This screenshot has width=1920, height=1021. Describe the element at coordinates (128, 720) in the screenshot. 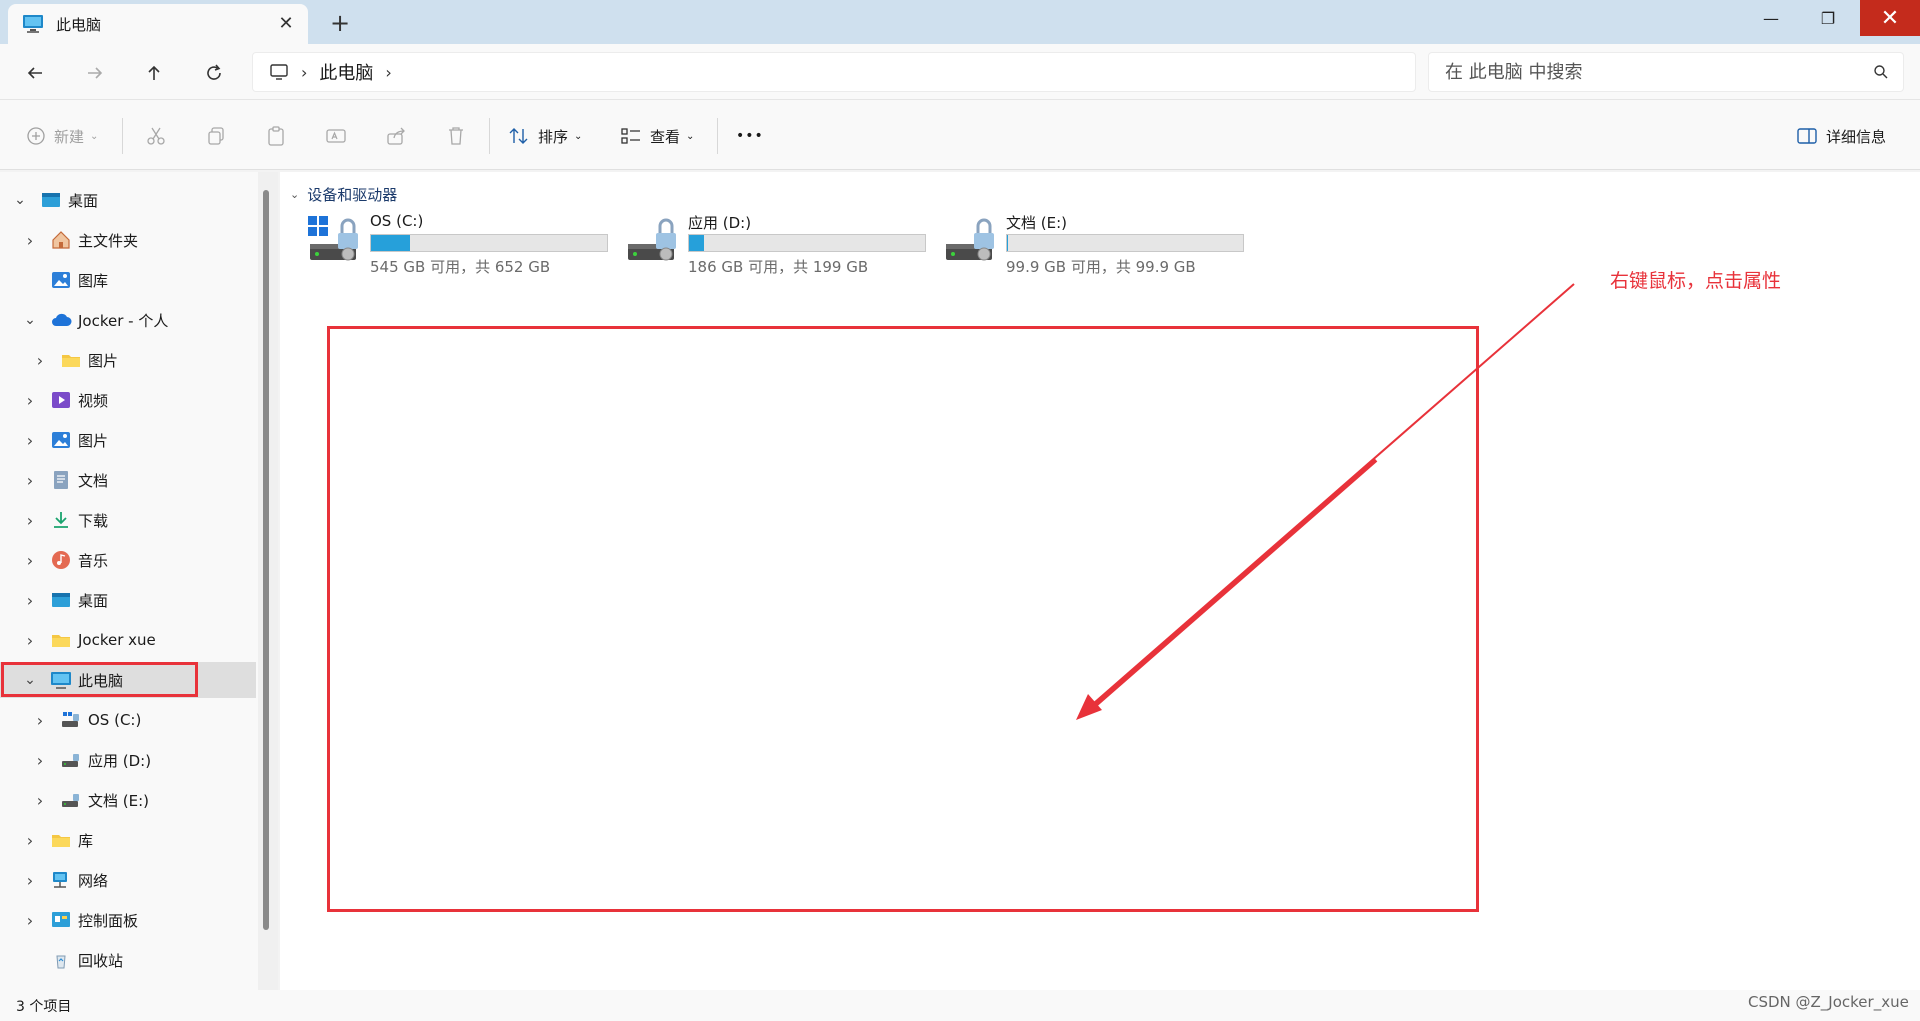

I see `sidebar-item-drive-c: › OS (C:)` at that location.